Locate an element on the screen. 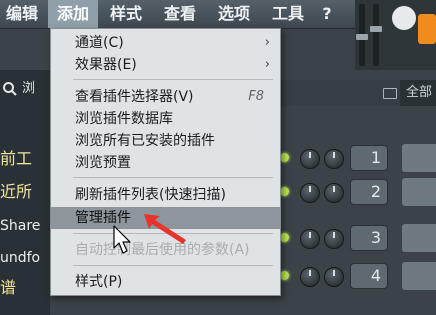 The height and width of the screenshot is (315, 436). browser-item: 近所 is located at coordinates (25, 192).